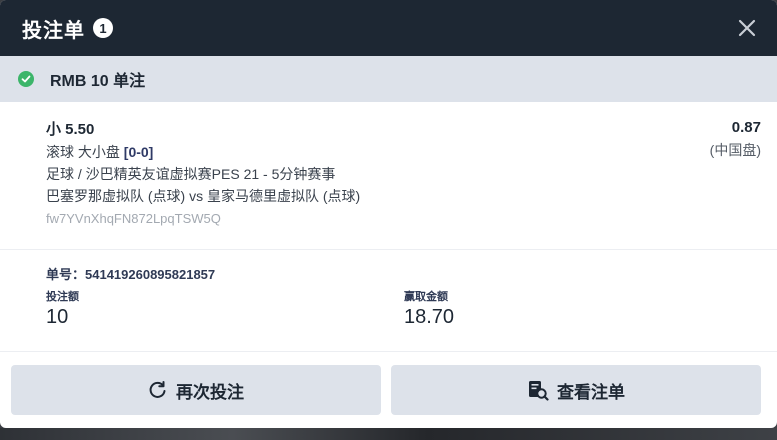 This screenshot has width=777, height=440. What do you see at coordinates (203, 196) in the screenshot?
I see `match-name: 巴塞罗那虚拟队 (点球) vs 皇家马德里虚拟队 (点球)` at bounding box center [203, 196].